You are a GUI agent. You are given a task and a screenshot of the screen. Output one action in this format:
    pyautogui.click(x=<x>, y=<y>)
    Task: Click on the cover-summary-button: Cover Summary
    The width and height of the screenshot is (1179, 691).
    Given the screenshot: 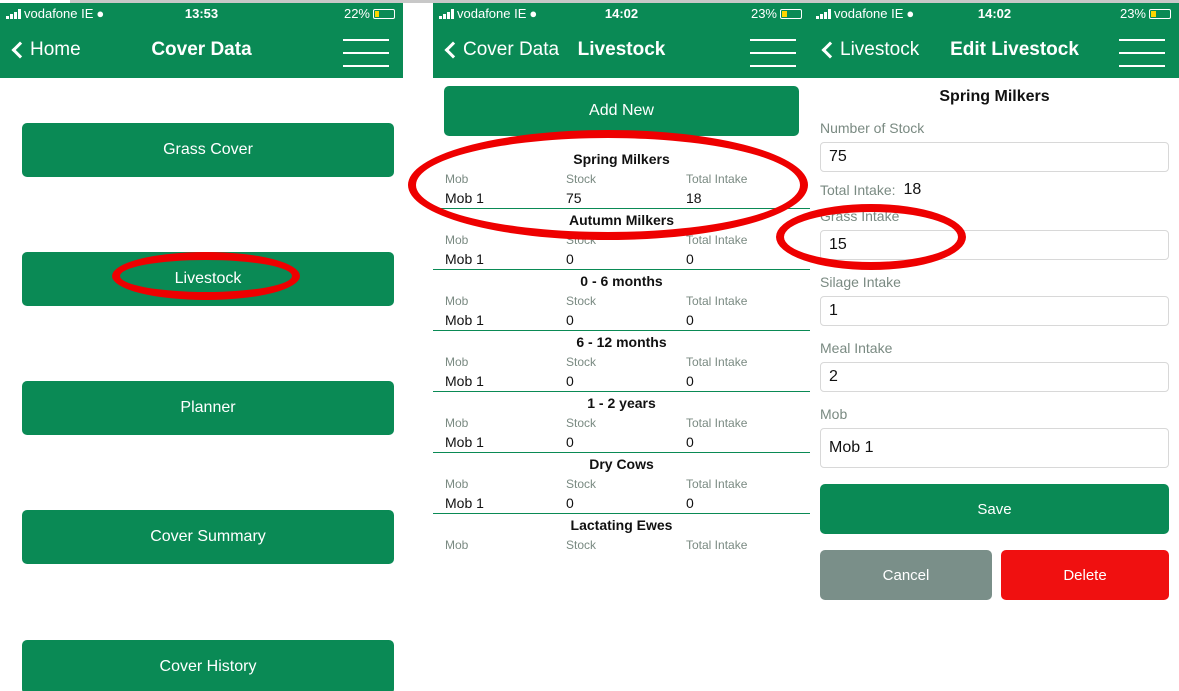 What is the action you would take?
    pyautogui.click(x=208, y=537)
    